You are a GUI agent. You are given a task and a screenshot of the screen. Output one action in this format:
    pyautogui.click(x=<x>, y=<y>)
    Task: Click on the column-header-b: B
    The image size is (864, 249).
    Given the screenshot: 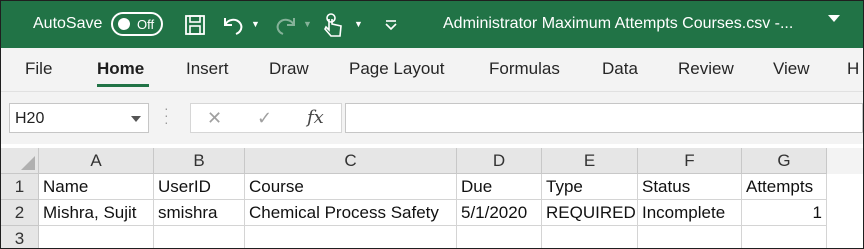 What is the action you would take?
    pyautogui.click(x=199, y=161)
    